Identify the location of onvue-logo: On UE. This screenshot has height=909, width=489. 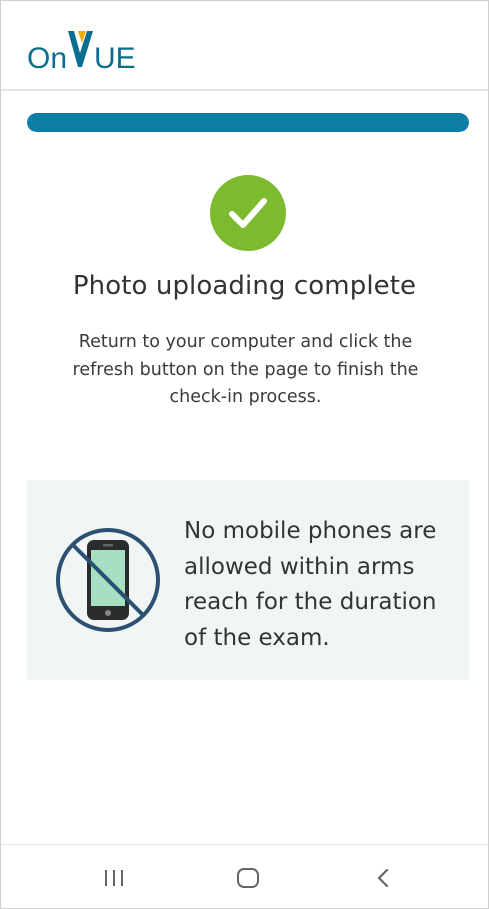
(87, 47).